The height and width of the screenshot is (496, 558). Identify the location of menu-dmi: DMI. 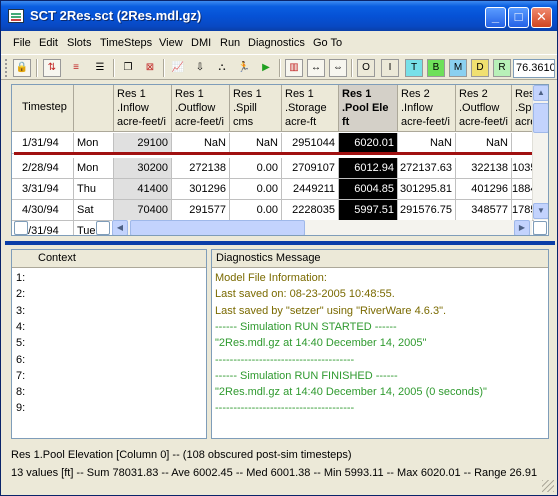
(201, 43).